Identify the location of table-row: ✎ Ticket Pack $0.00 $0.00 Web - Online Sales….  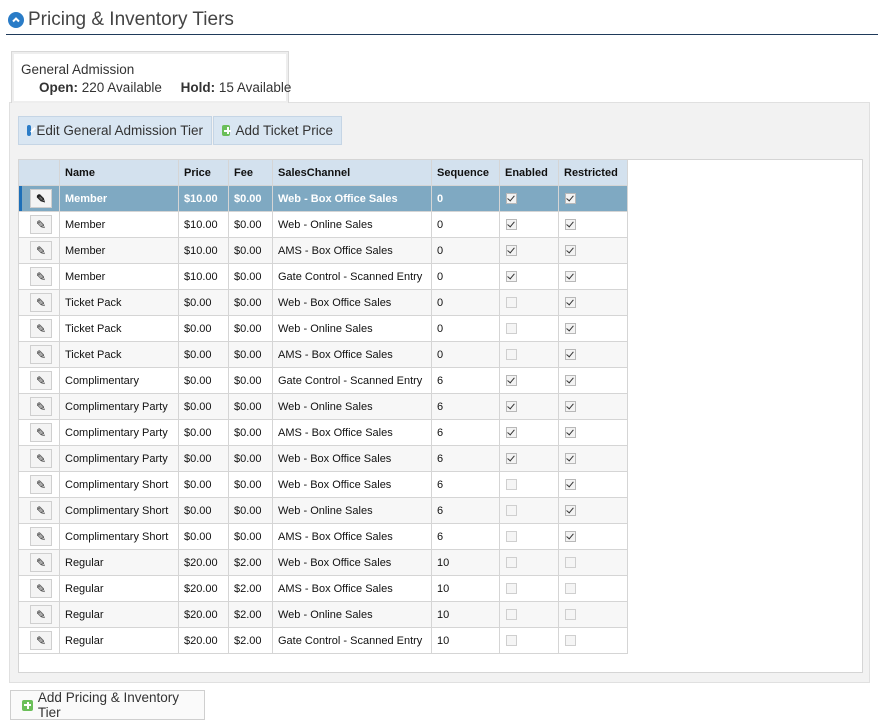
(323, 328).